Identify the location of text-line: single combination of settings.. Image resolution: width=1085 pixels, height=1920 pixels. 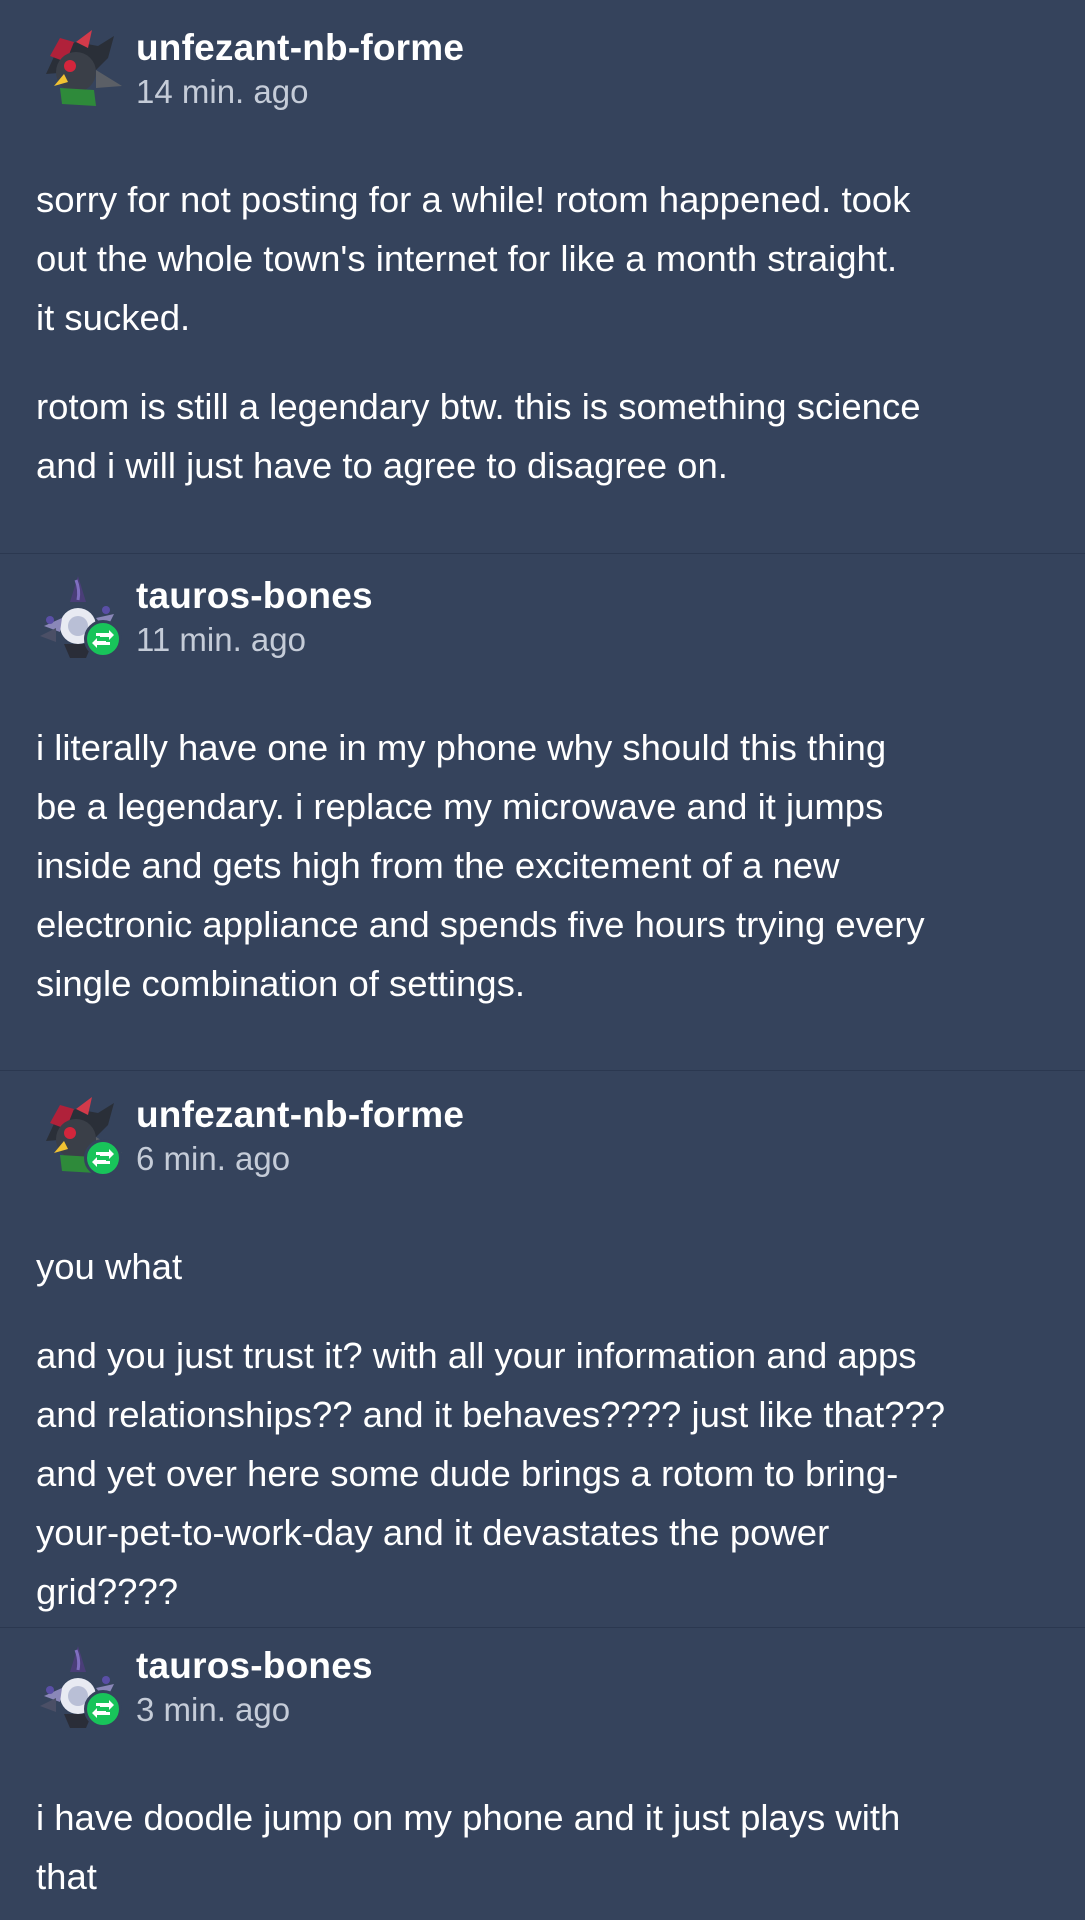
(280, 983).